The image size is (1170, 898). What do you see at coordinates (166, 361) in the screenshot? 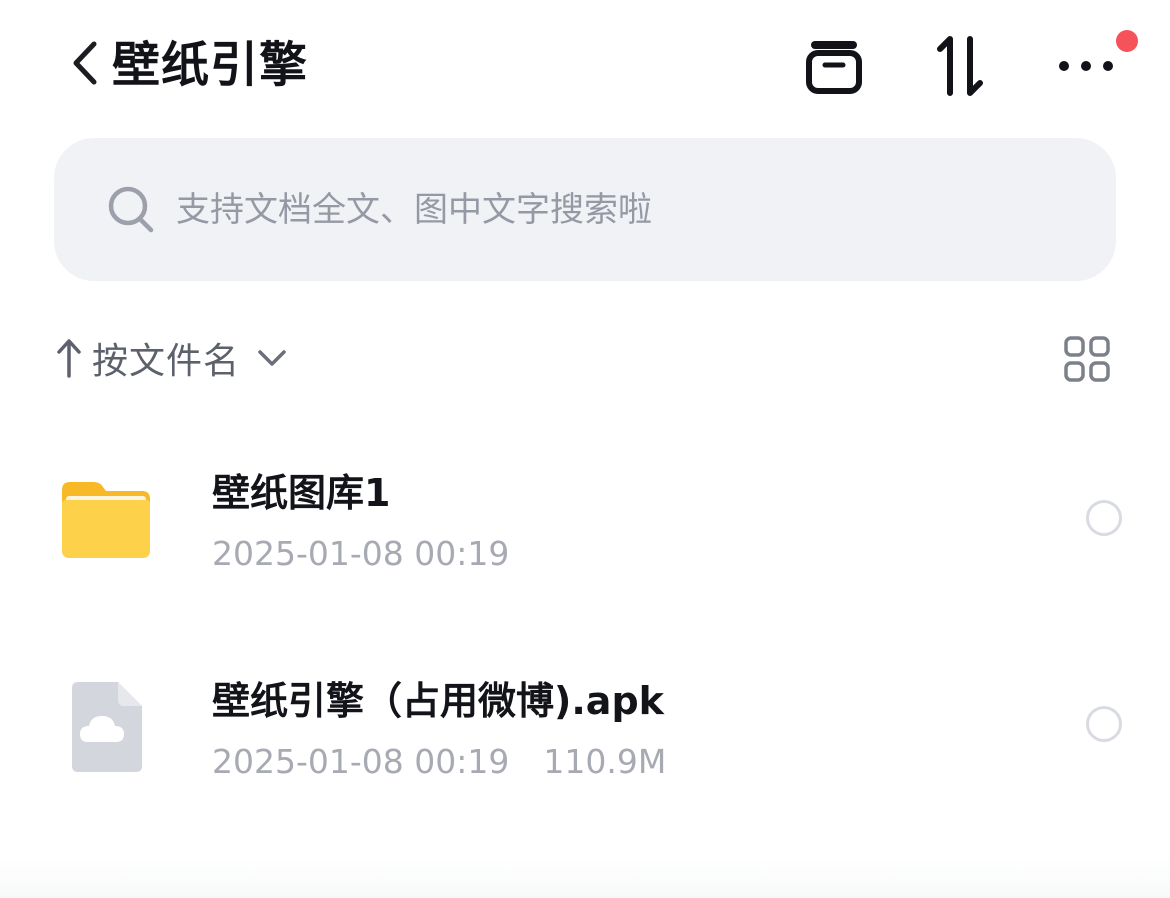
I see `sort-label: 按文件名` at bounding box center [166, 361].